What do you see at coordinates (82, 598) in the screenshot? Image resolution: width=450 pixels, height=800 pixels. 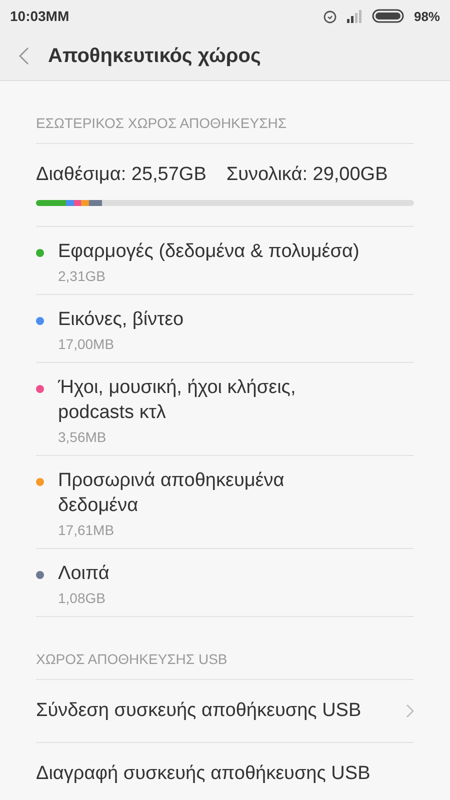 I see `category-size: 1,08GB` at bounding box center [82, 598].